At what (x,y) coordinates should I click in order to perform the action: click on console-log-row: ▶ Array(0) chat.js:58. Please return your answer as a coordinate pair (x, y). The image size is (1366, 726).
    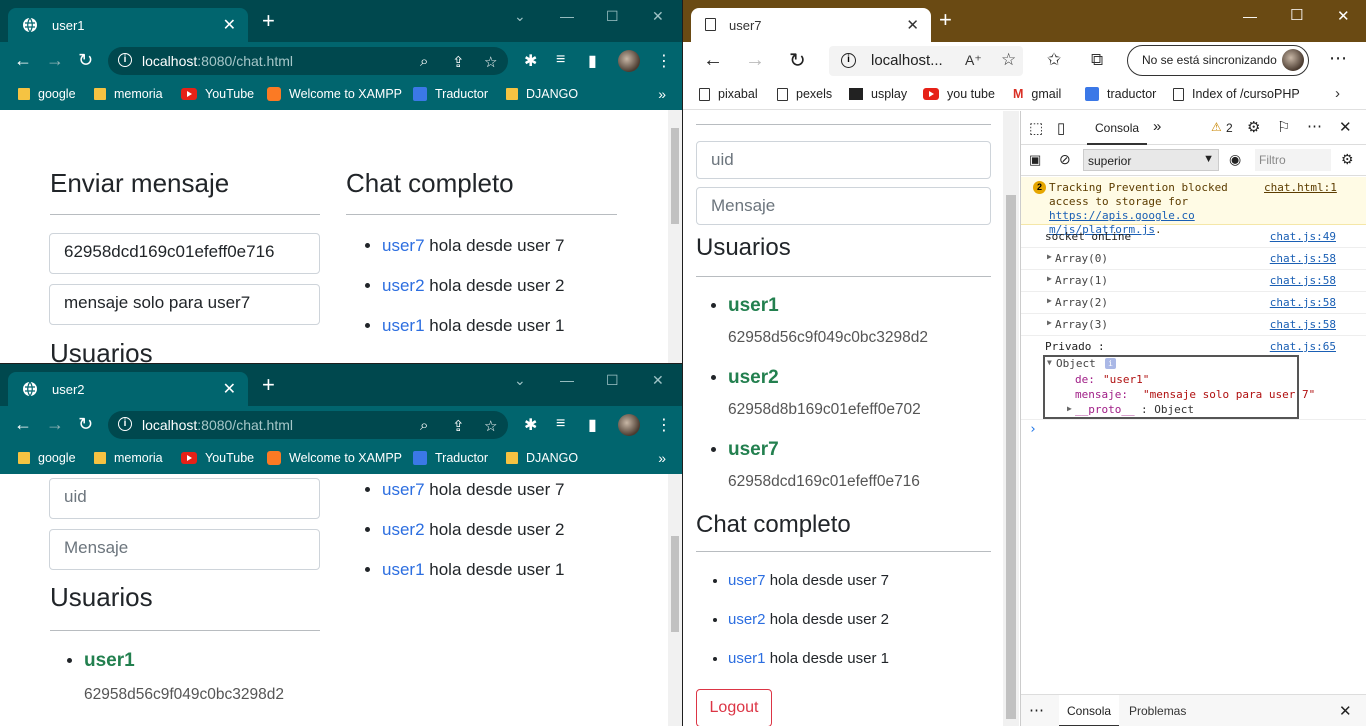
    Looking at the image, I should click on (1193, 259).